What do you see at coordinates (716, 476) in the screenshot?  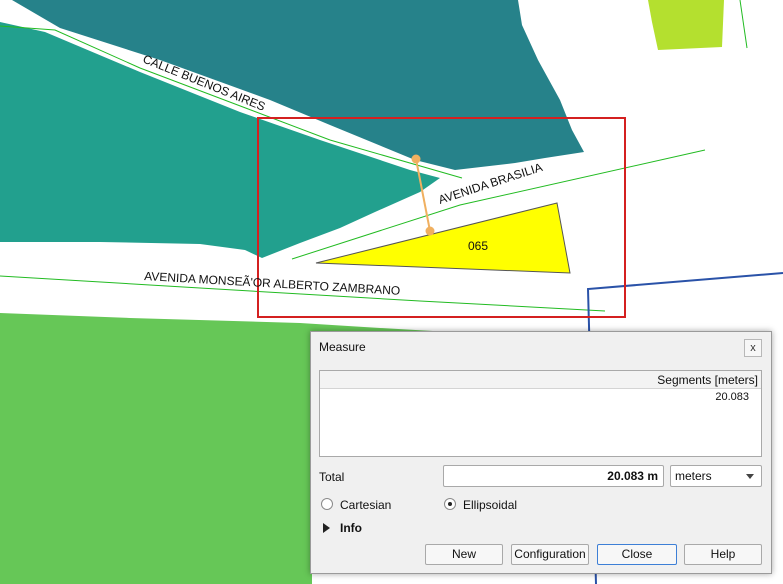 I see `unit-select: meters` at bounding box center [716, 476].